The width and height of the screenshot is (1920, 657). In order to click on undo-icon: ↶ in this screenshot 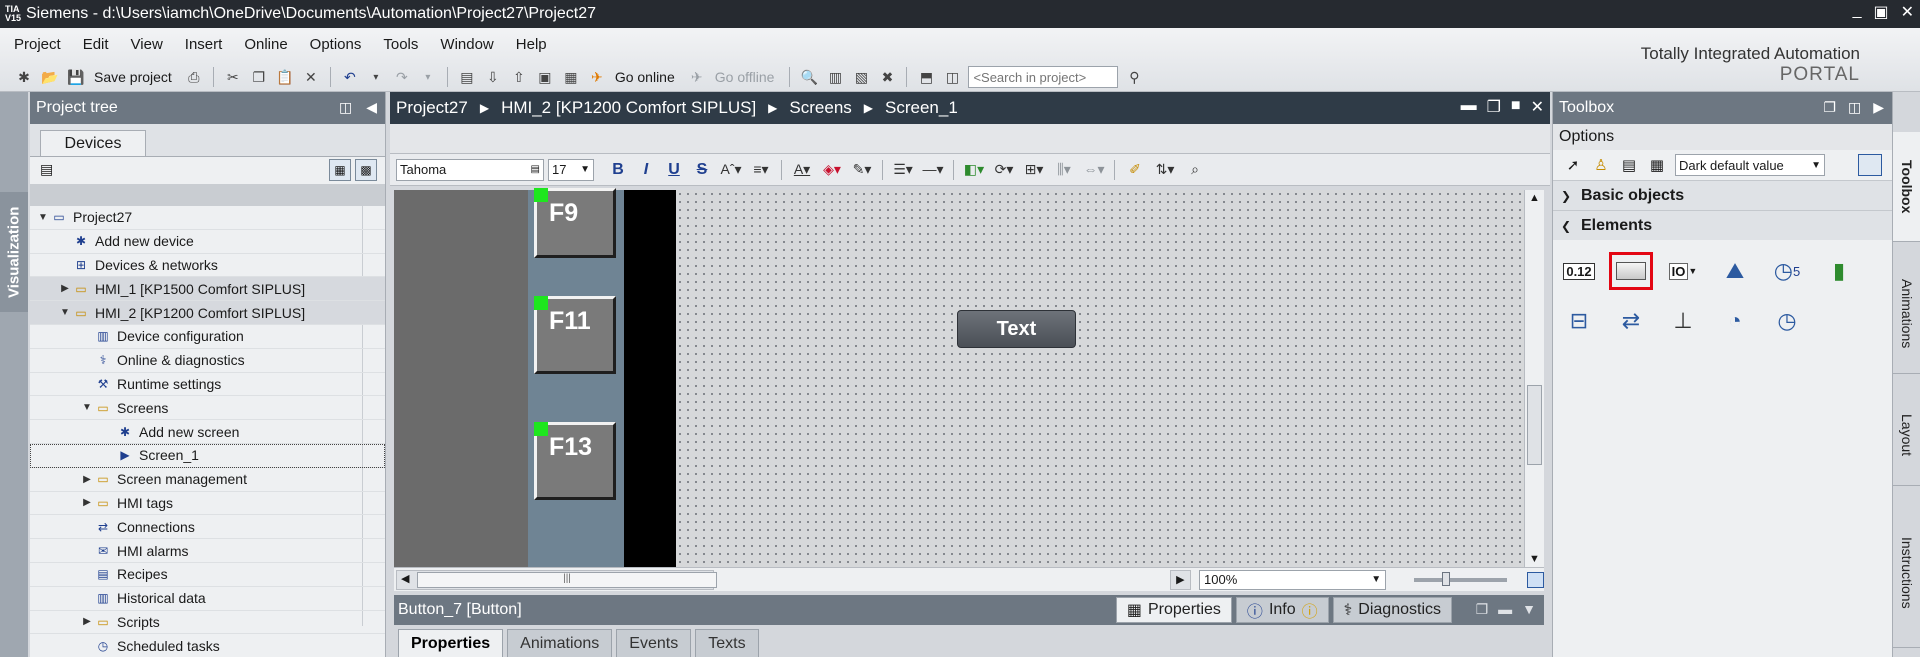, I will do `click(350, 77)`.